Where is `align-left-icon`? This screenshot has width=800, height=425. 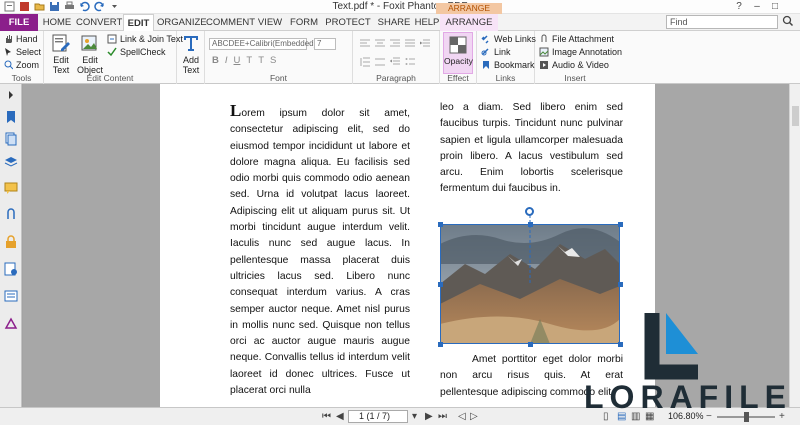
align-left-icon is located at coordinates (365, 44).